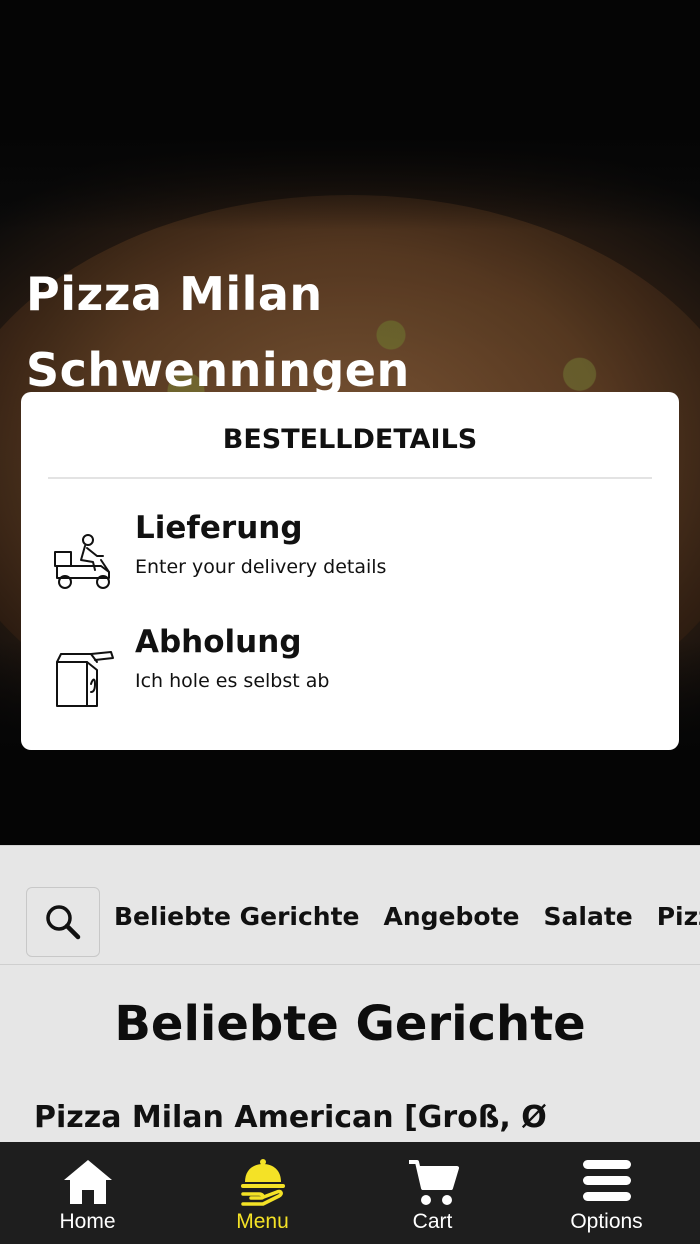 The image size is (700, 1244). I want to click on delivery-title: Lieferung, so click(219, 528).